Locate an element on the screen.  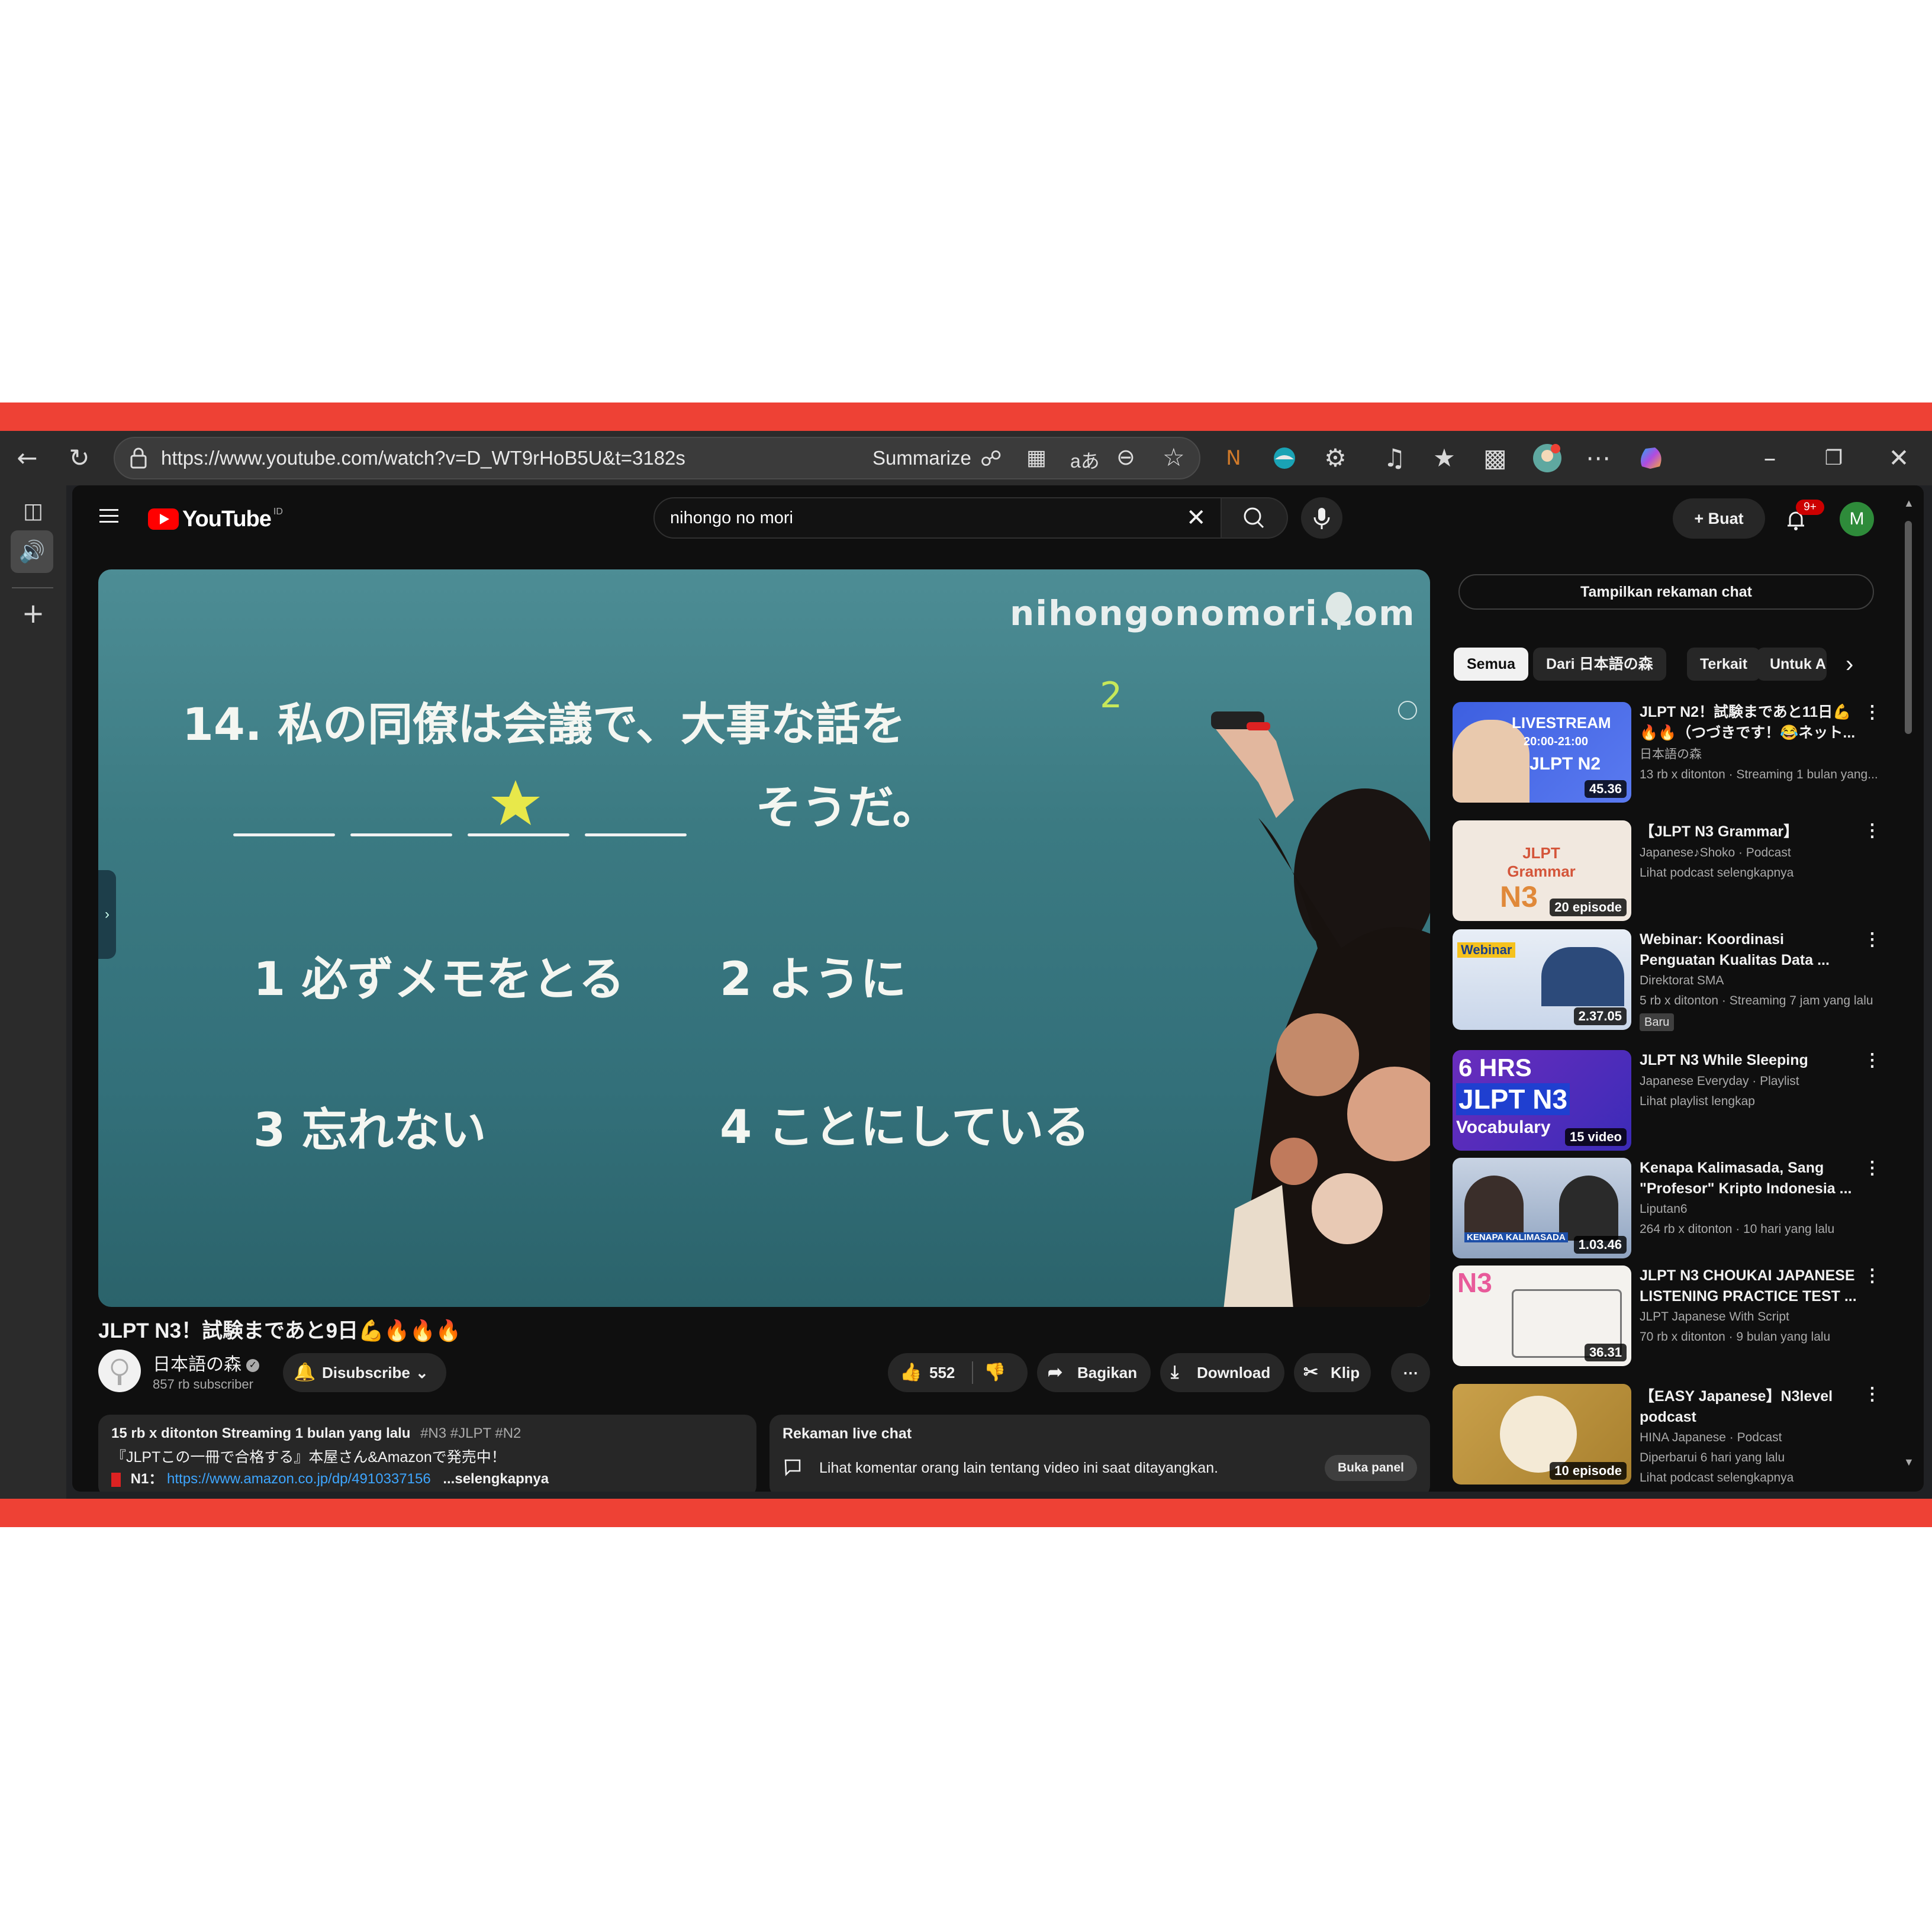
lock-icon is located at coordinates (139, 458).